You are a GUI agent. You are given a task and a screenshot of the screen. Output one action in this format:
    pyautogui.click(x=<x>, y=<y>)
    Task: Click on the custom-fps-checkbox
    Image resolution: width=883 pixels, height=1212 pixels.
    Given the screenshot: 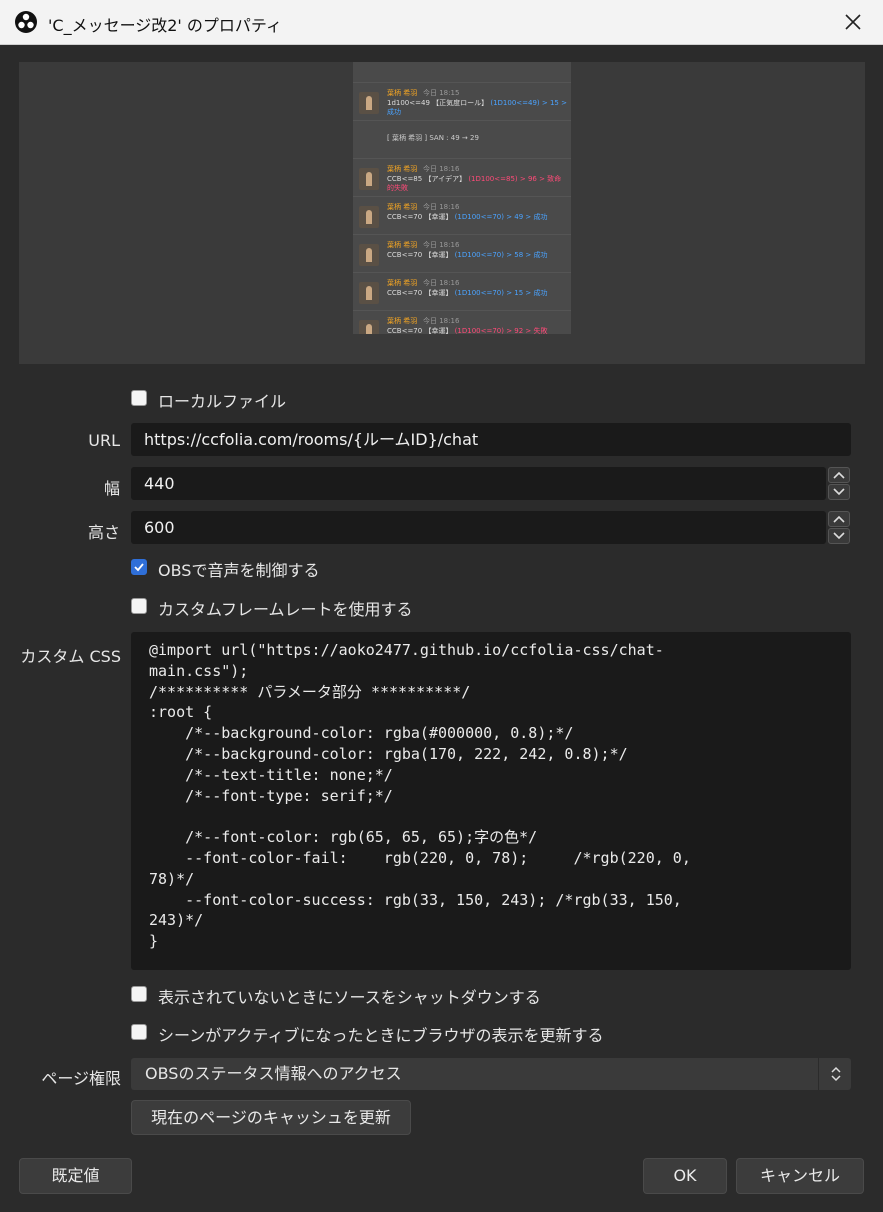 What is the action you would take?
    pyautogui.click(x=139, y=606)
    